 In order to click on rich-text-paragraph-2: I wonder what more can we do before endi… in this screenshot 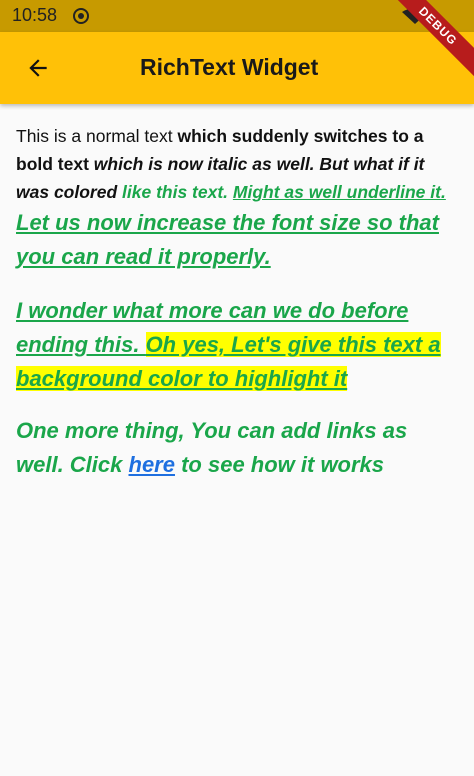, I will do `click(238, 345)`.